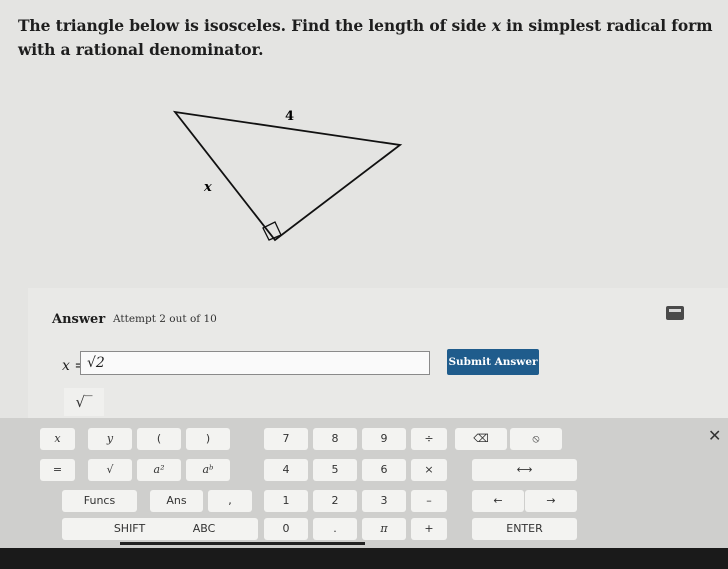 The width and height of the screenshot is (728, 569). I want to click on key-2-7: ←, so click(498, 501).